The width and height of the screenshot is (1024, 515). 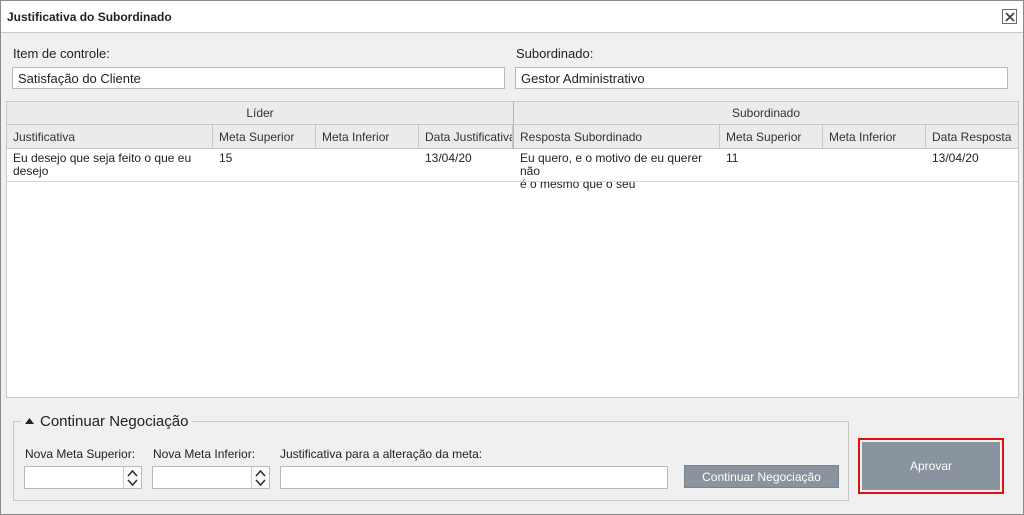 I want to click on approve-button: Aprovar, so click(x=931, y=466).